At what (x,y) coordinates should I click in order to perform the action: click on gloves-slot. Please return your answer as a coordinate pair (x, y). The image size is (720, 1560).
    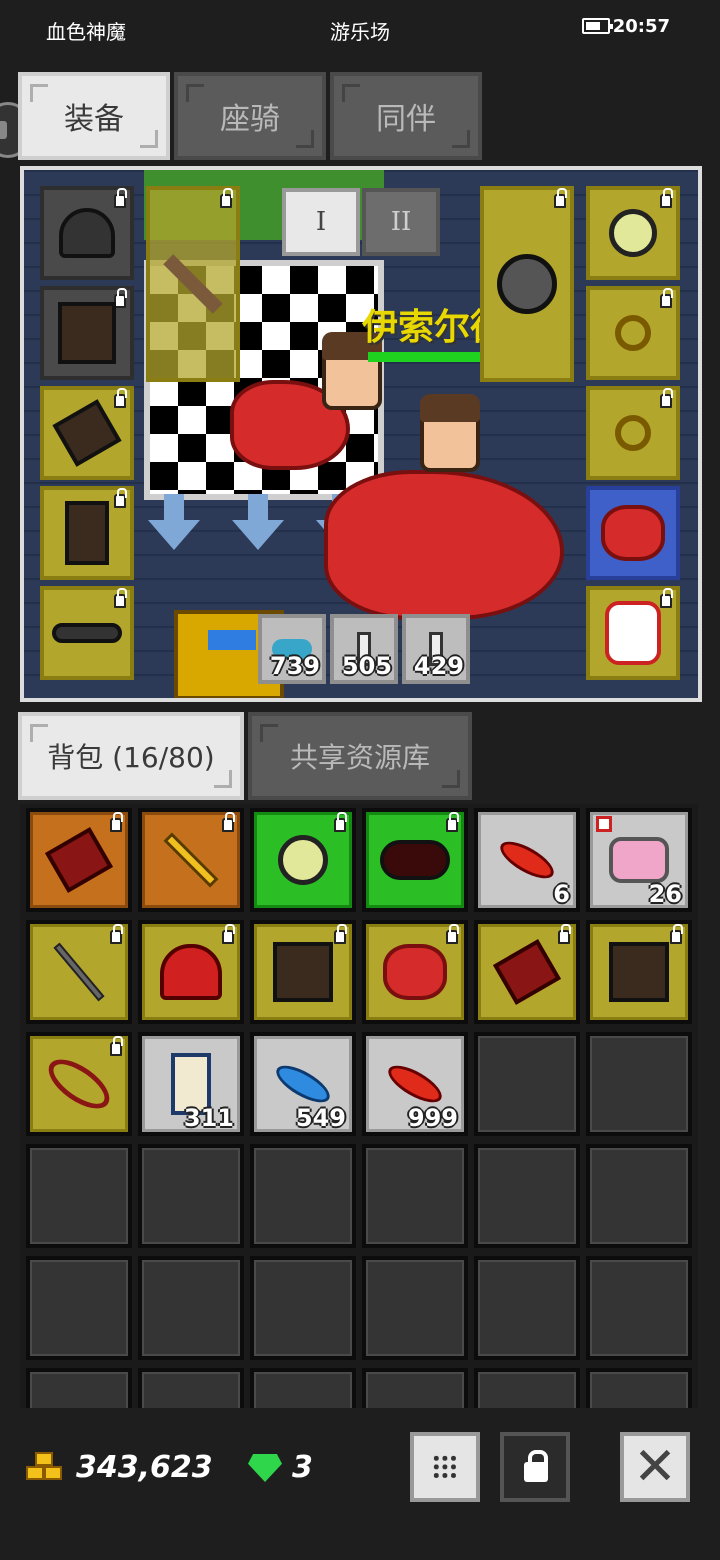
    Looking at the image, I should click on (87, 433).